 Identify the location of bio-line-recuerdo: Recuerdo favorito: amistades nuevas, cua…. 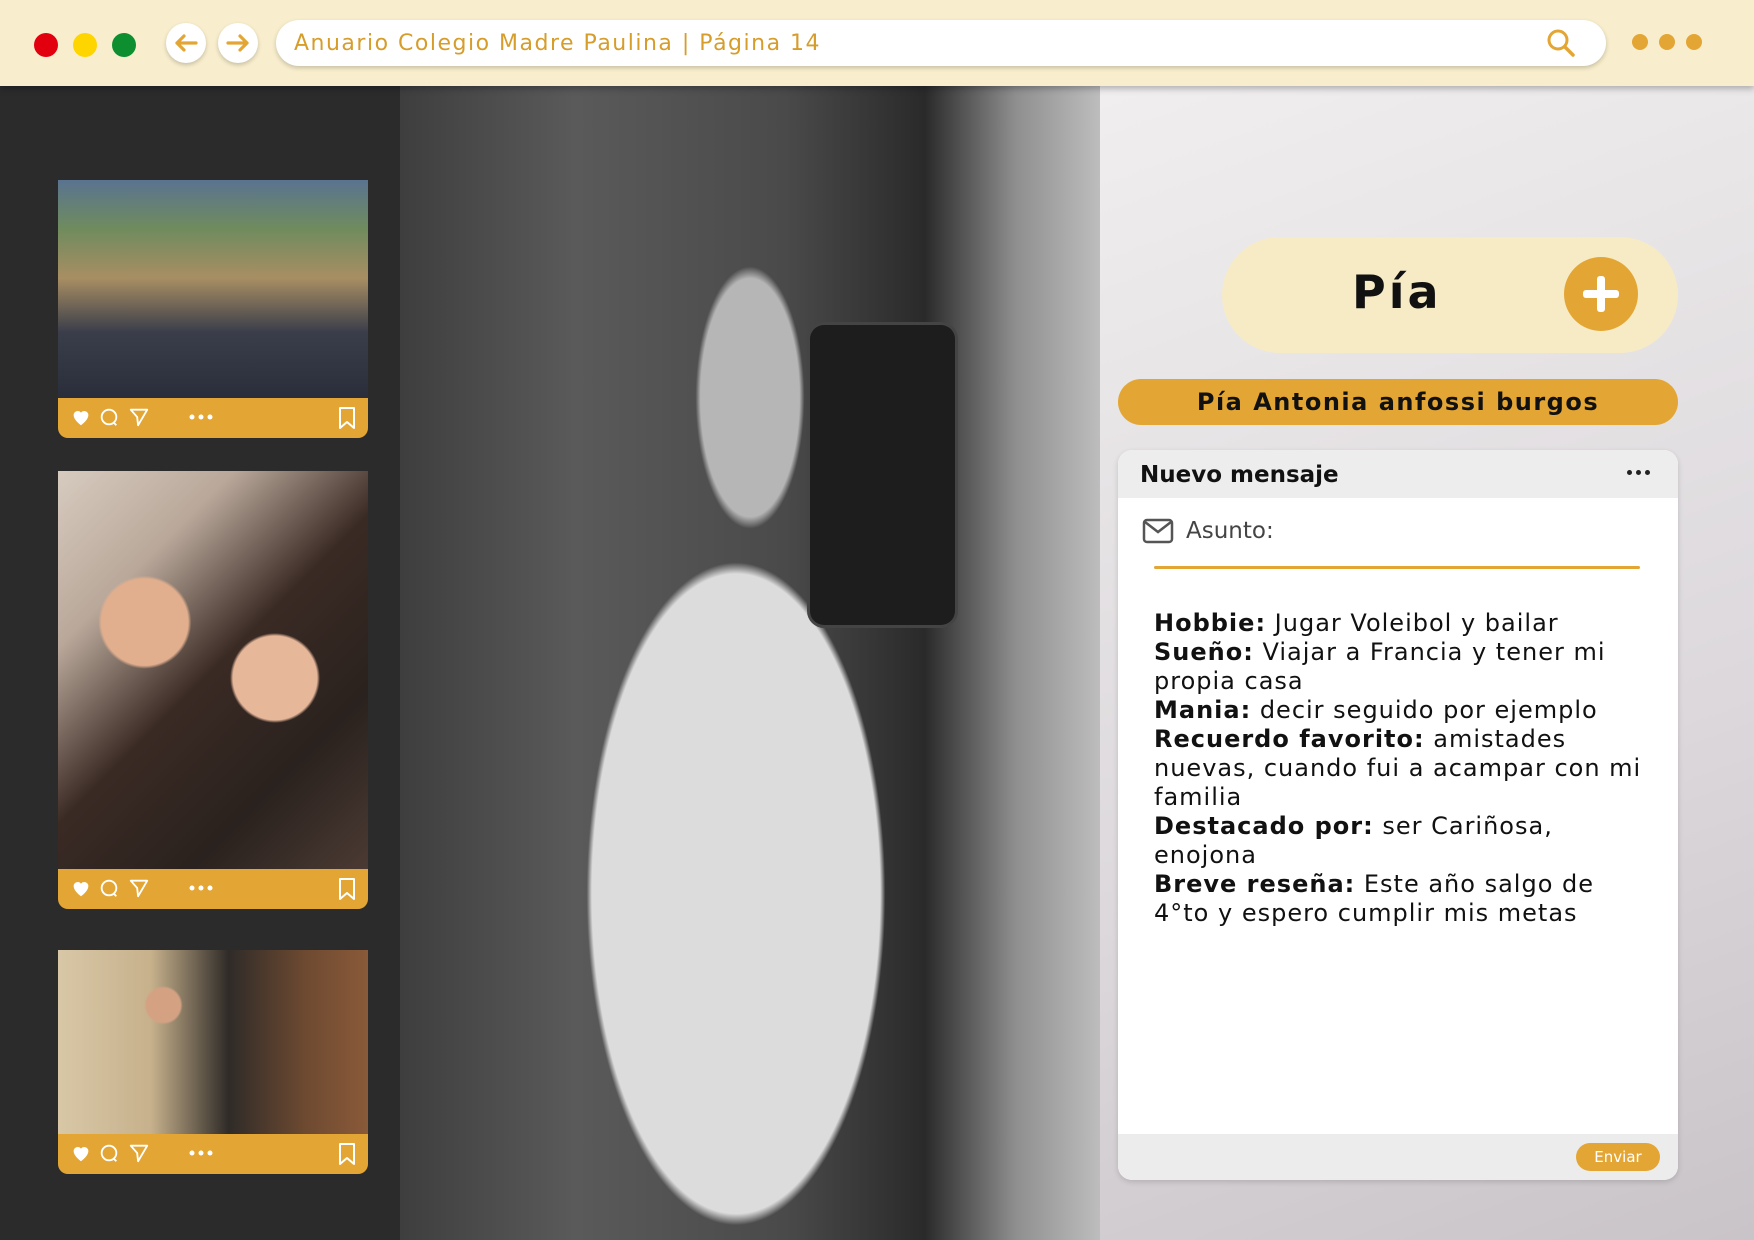
(1404, 768).